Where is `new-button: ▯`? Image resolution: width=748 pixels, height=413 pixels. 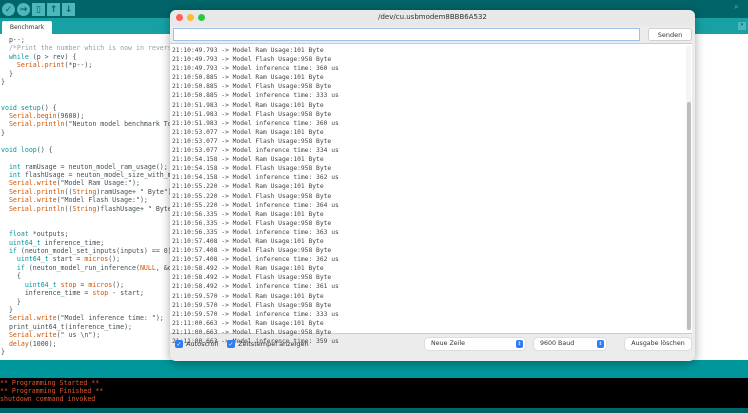
new-button: ▯ is located at coordinates (38, 9).